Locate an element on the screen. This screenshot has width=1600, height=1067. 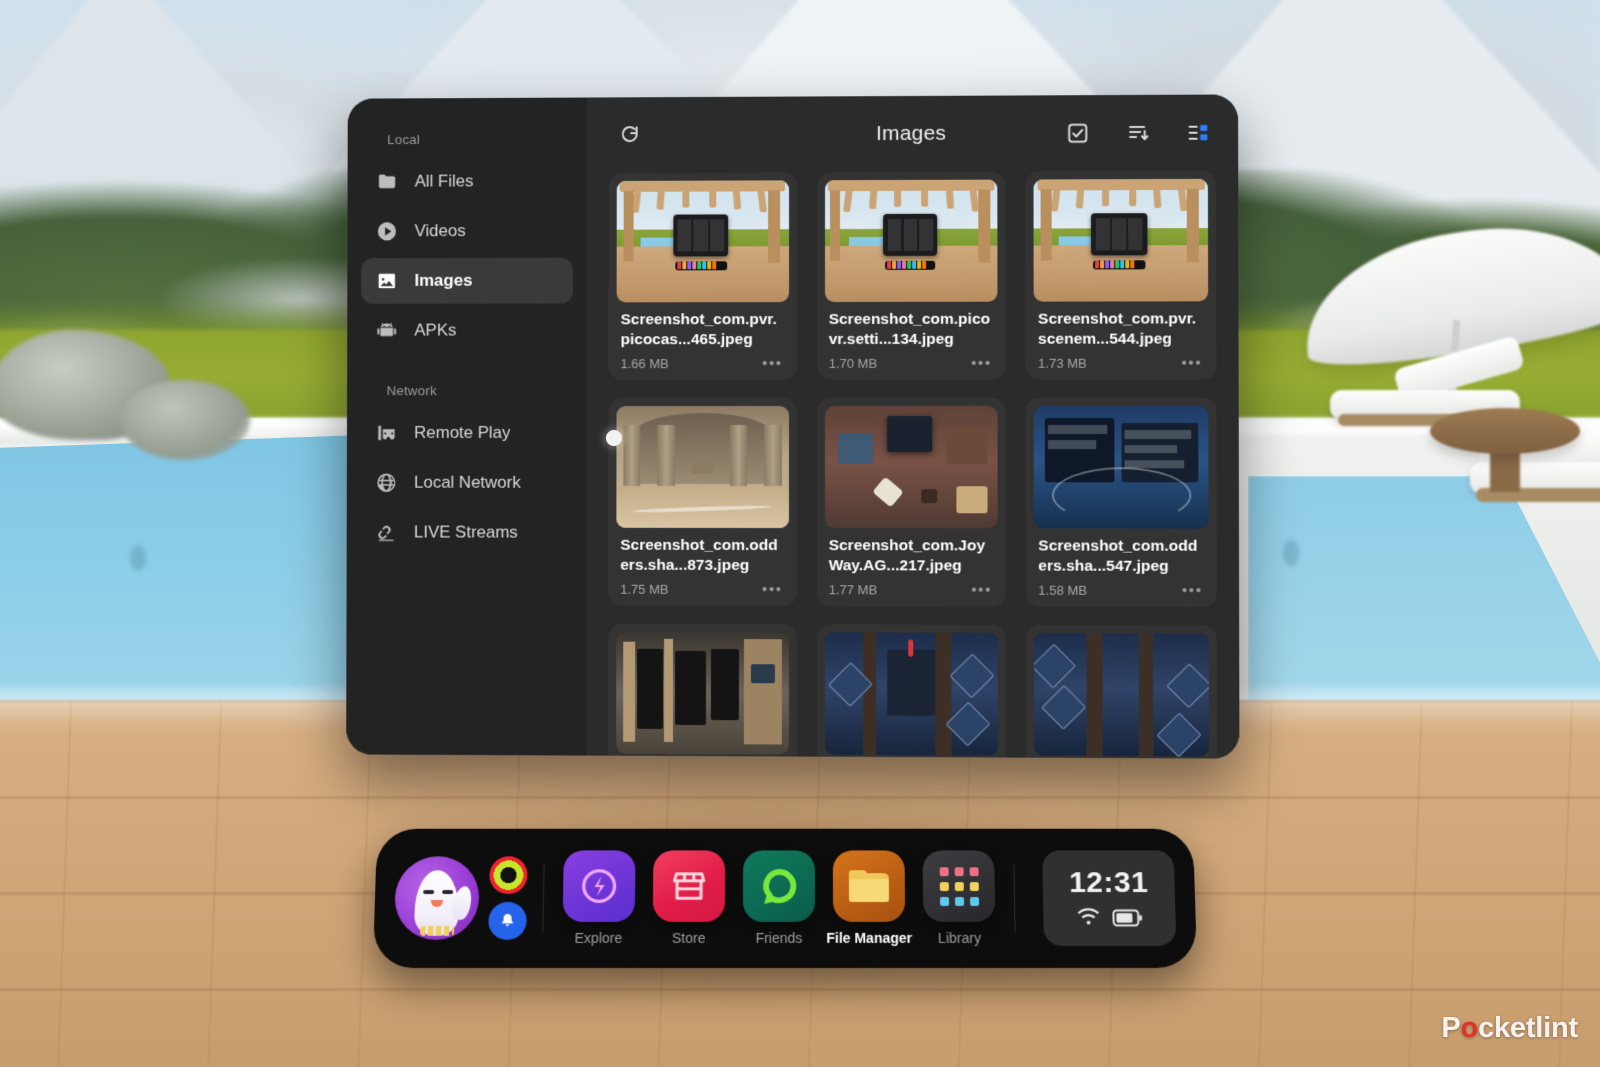
file-size: 1.75 MB is located at coordinates (644, 589).